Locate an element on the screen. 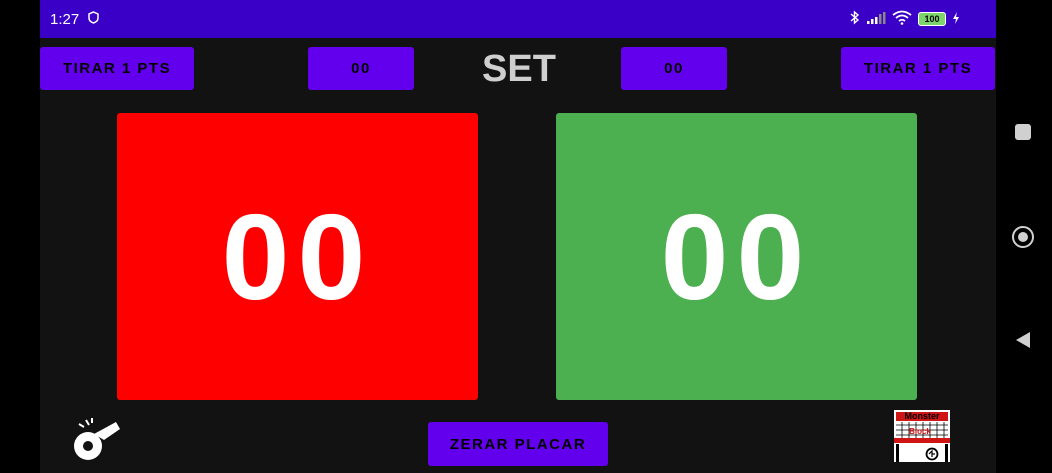 The width and height of the screenshot is (1052, 473). home-circle-icon is located at coordinates (1023, 237).